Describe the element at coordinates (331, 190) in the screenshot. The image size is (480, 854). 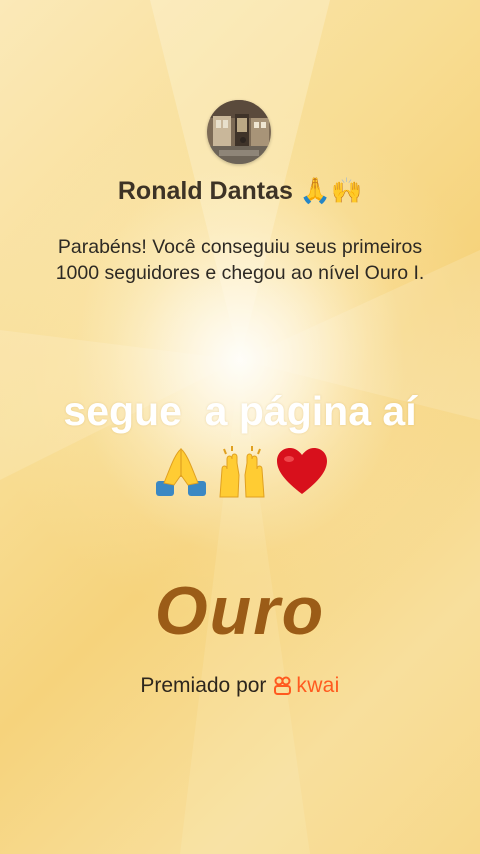
I see `username-emojis: 🙏🙌` at that location.